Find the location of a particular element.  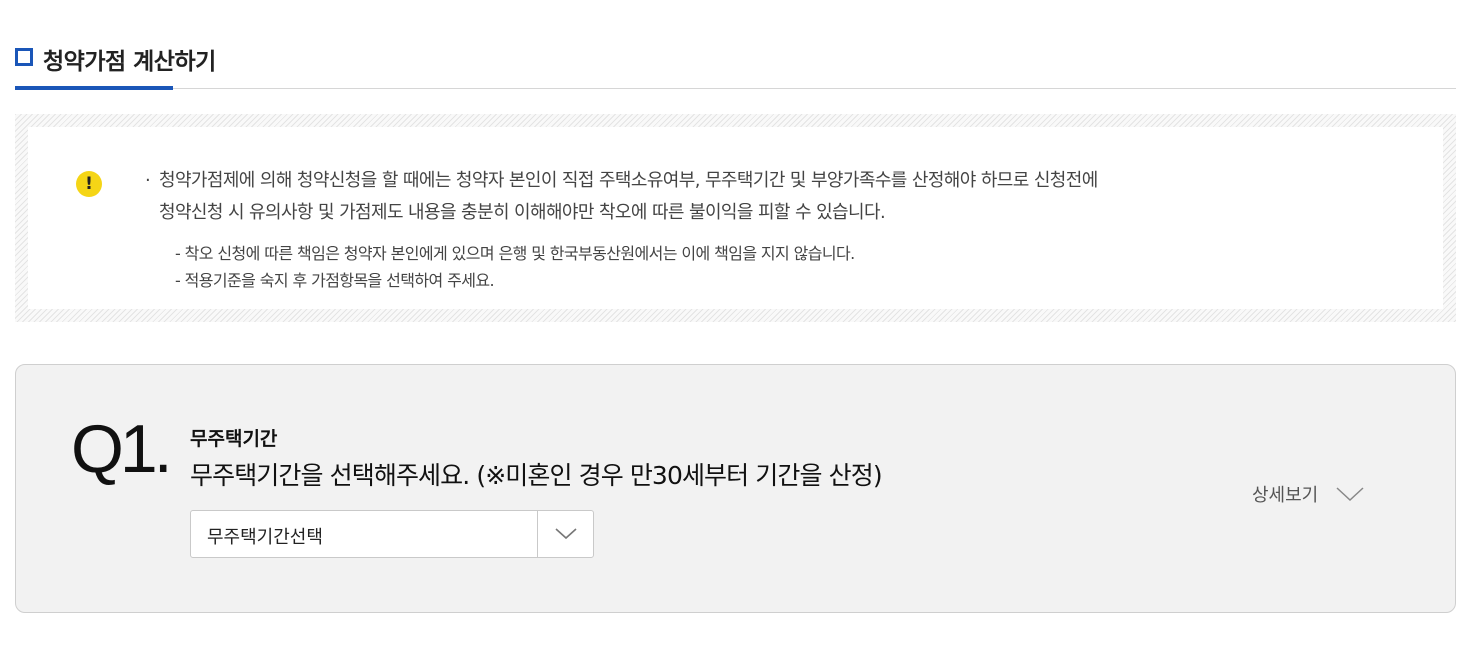

section-header: 청약가점 계산하기 is located at coordinates (735, 64).